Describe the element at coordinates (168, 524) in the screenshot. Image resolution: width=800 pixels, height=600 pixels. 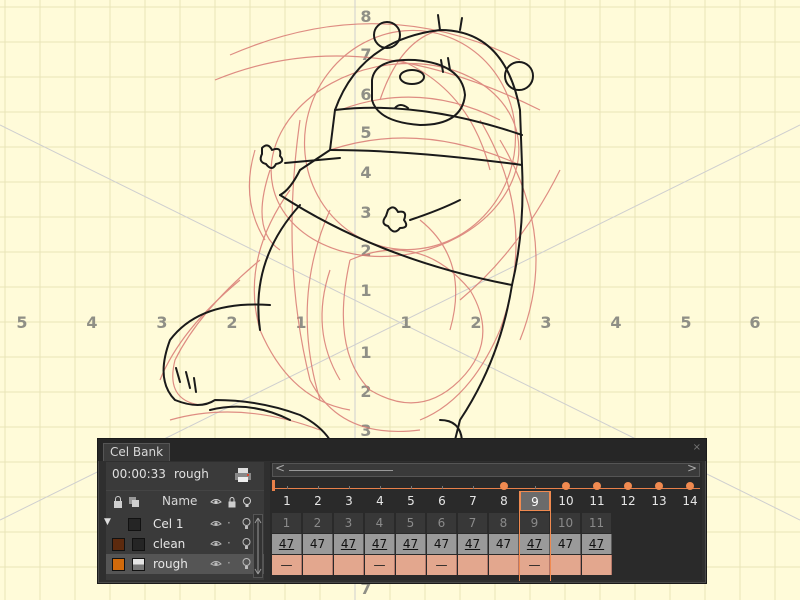
I see `layer-name: Cel 1` at that location.